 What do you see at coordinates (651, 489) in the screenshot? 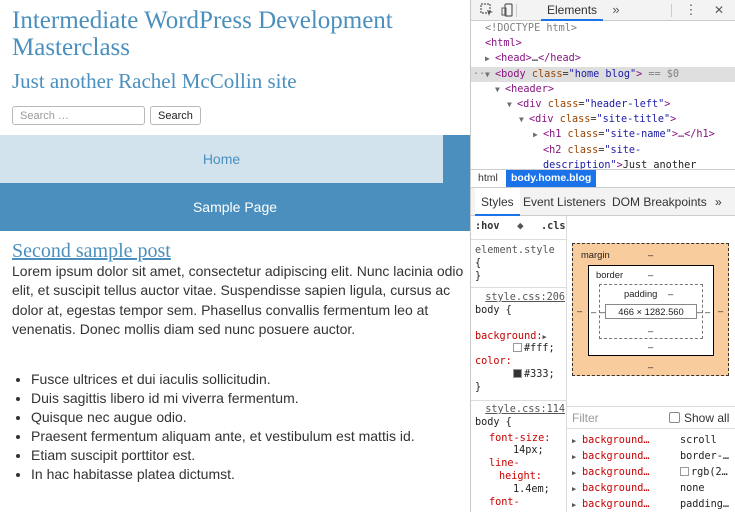
I see `computed-row: ▶ background… none` at bounding box center [651, 489].